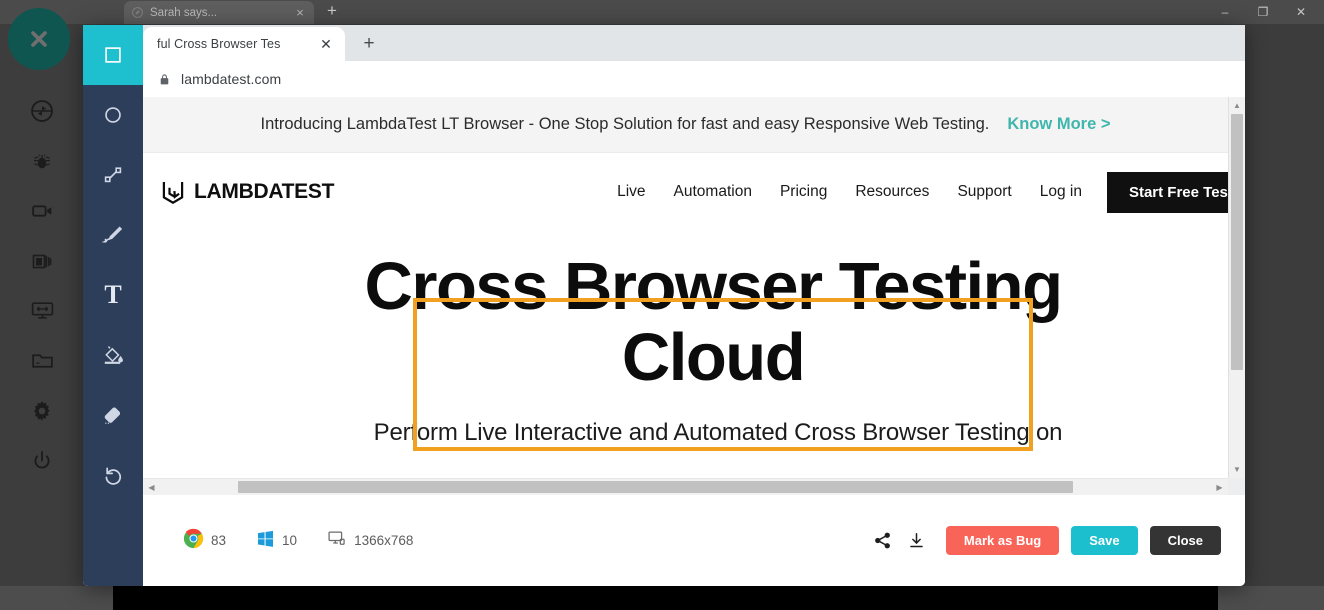 The height and width of the screenshot is (610, 1324). What do you see at coordinates (113, 355) in the screenshot?
I see `fill-tool` at bounding box center [113, 355].